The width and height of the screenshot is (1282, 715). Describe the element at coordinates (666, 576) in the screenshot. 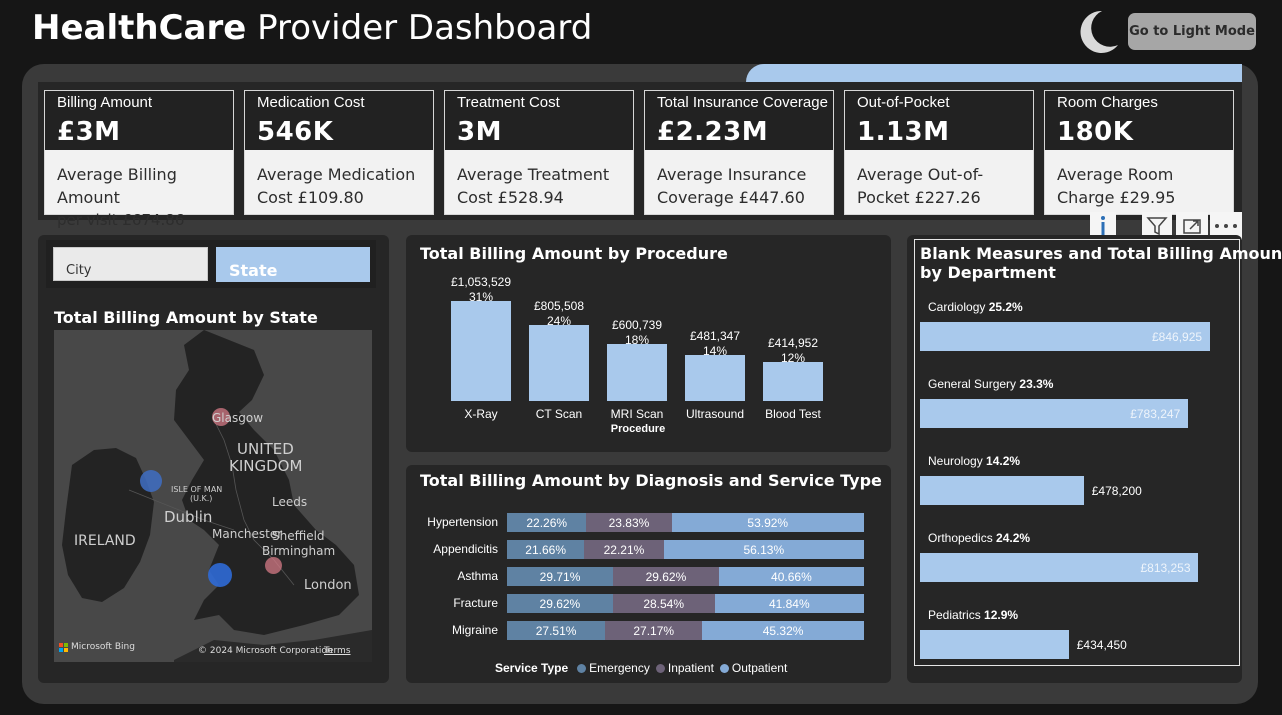

I see `diagnosis-segment-inpatient: 29.62%` at that location.